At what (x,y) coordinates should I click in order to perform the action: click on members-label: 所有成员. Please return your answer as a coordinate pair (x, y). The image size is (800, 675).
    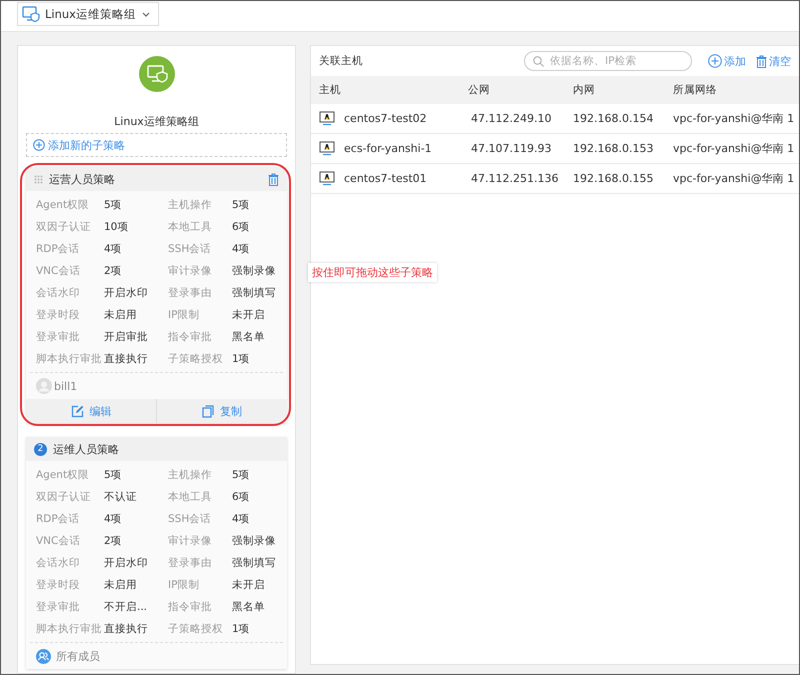
    Looking at the image, I should click on (78, 656).